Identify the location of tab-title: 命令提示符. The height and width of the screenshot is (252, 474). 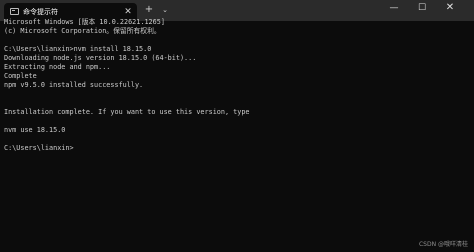
(40, 12).